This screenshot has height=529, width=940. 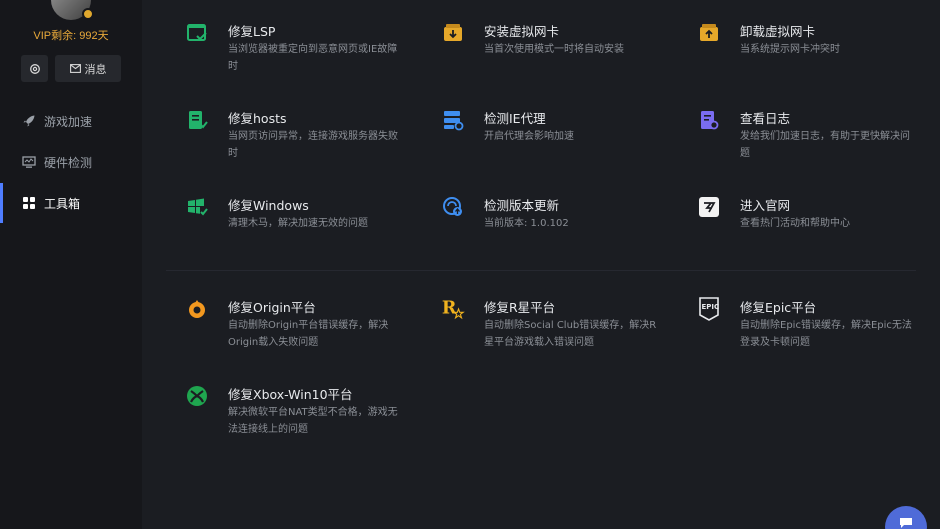 What do you see at coordinates (295, 230) in the screenshot?
I see `tool-fix-windows: 修复Windows 清理木马，解决加速无效的问题` at bounding box center [295, 230].